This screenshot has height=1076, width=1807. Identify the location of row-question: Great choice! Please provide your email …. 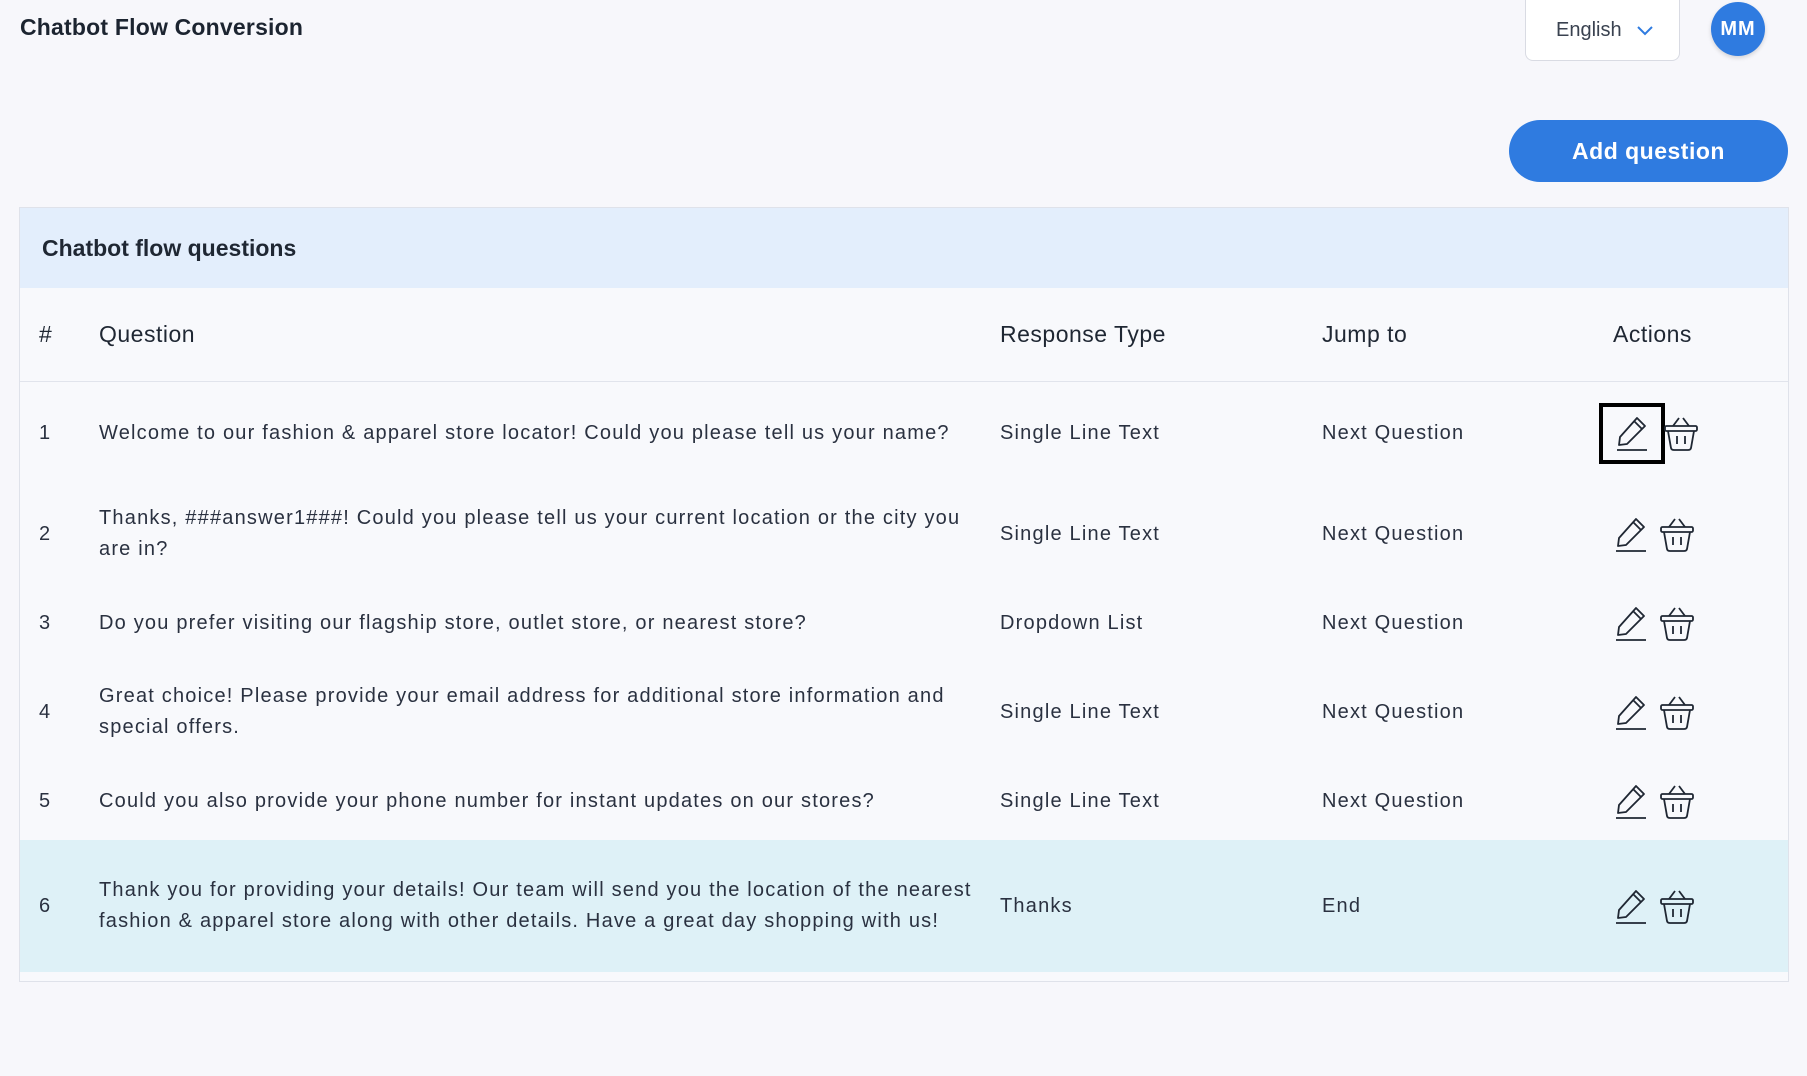
(522, 711).